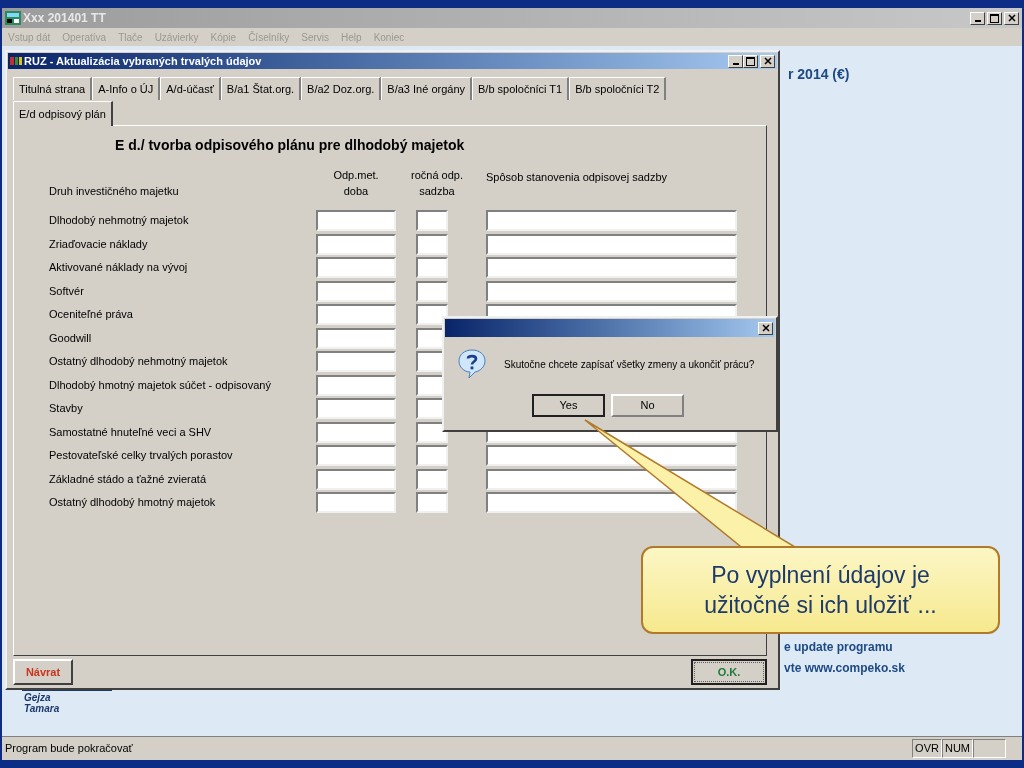 The height and width of the screenshot is (768, 1024). Describe the element at coordinates (819, 74) in the screenshot. I see `year-text: r 2014 (€)` at that location.